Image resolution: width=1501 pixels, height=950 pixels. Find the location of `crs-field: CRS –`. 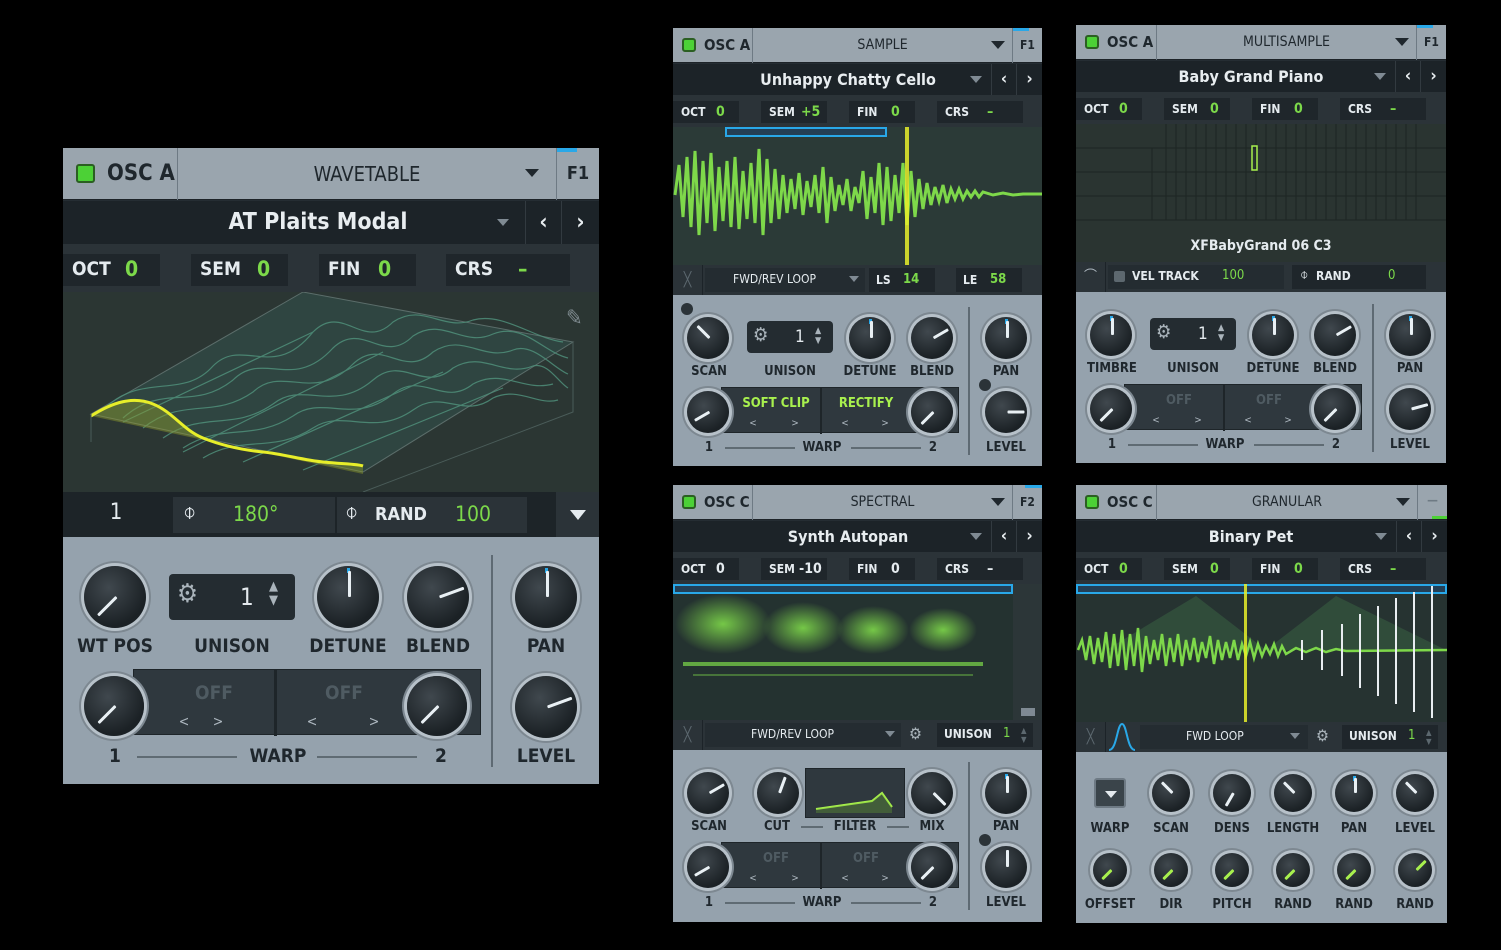

crs-field: CRS – is located at coordinates (980, 569).